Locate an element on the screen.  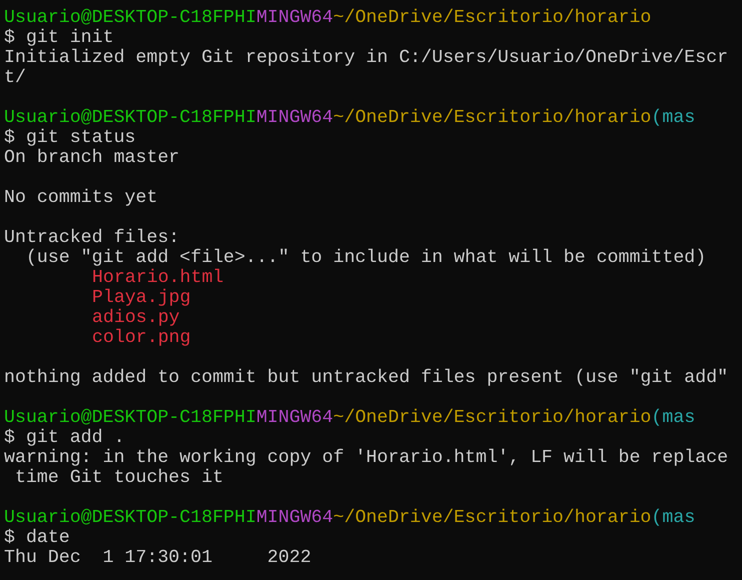
command-line: $ git status is located at coordinates (70, 138).